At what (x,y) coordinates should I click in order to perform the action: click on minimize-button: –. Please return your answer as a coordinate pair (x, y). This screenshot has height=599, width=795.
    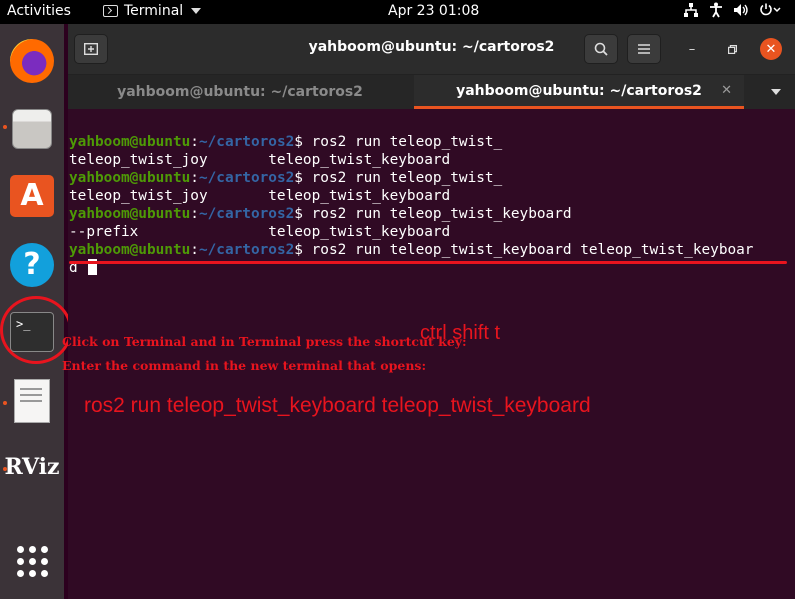
    Looking at the image, I should click on (692, 49).